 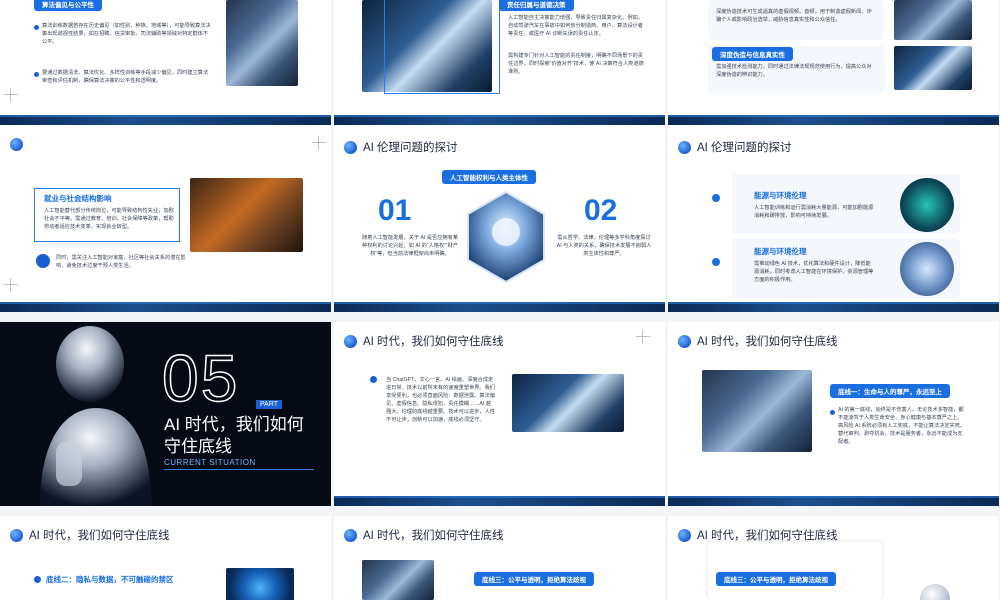 What do you see at coordinates (933, 68) in the screenshot?
I see `assembly-line-image` at bounding box center [933, 68].